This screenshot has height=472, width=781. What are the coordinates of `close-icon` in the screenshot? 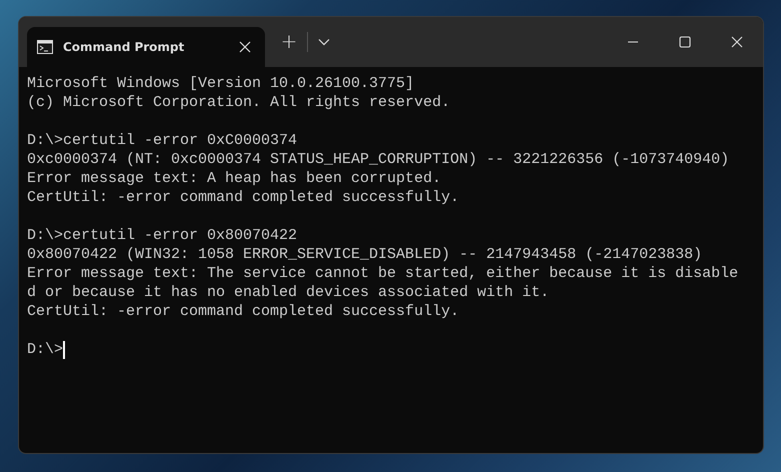 It's located at (737, 42).